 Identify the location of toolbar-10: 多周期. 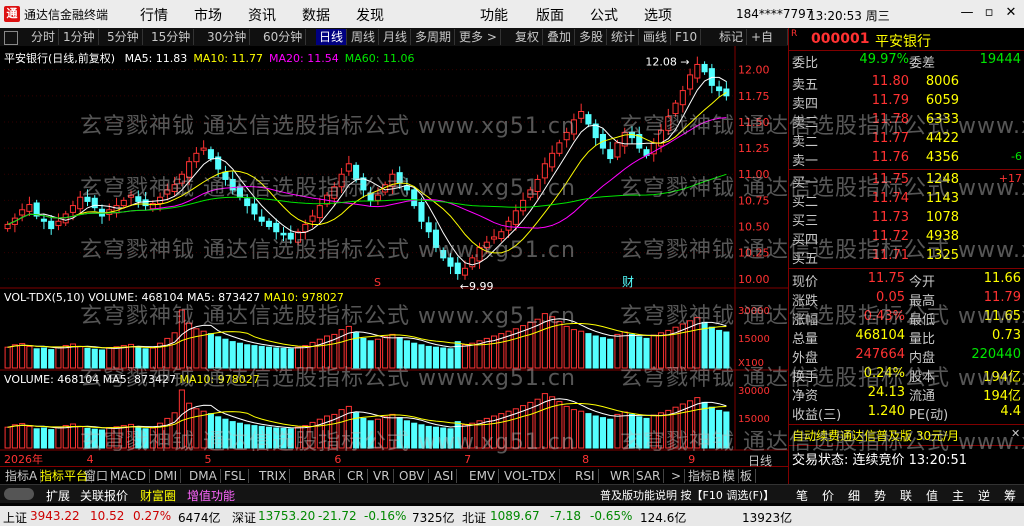
(434, 37).